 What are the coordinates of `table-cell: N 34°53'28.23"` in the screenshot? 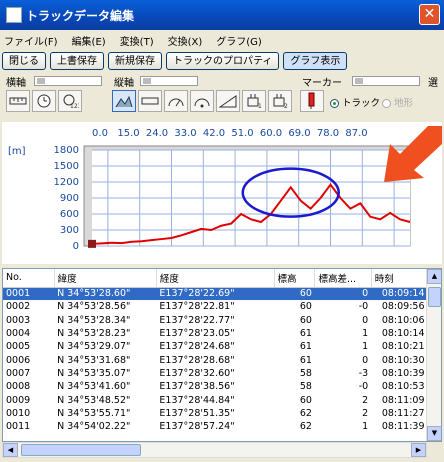 It's located at (94, 334).